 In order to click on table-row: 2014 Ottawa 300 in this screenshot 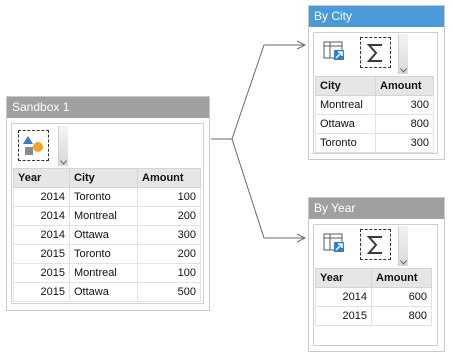, I will do `click(107, 235)`.